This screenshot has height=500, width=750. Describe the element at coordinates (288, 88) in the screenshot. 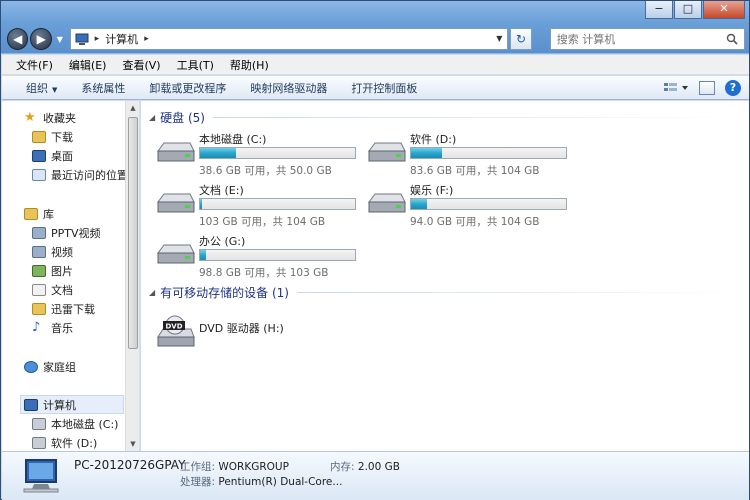

I see `map-drive-button: 映射网络驱动器` at that location.